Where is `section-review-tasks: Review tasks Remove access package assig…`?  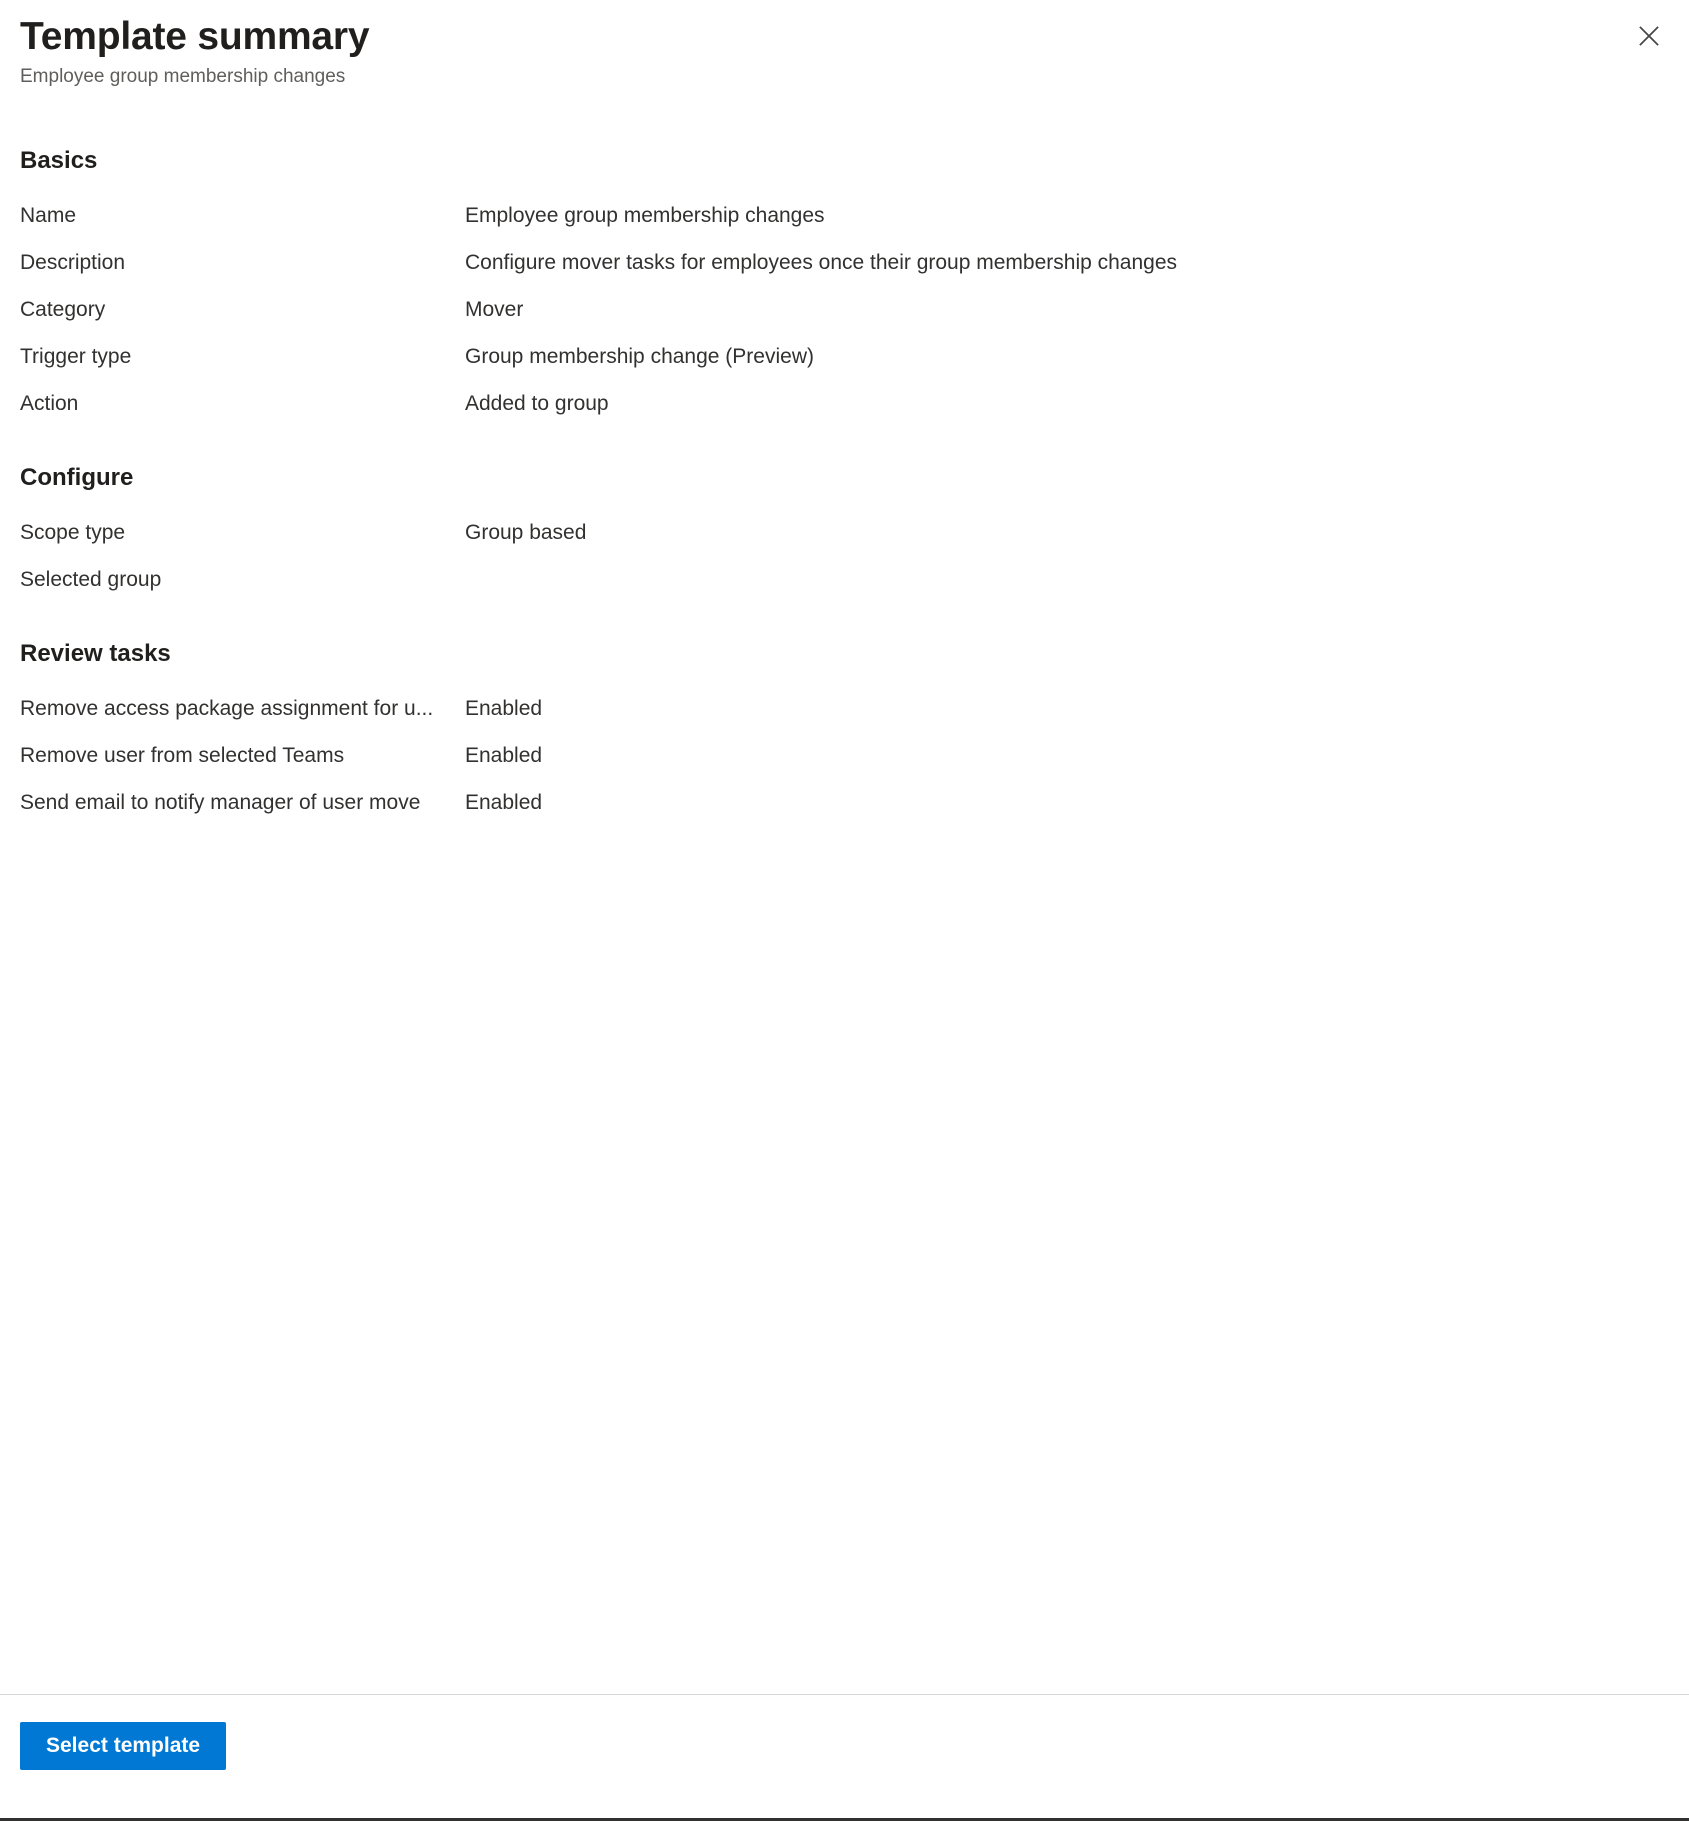 section-review-tasks: Review tasks Remove access package assig… is located at coordinates (844, 732).